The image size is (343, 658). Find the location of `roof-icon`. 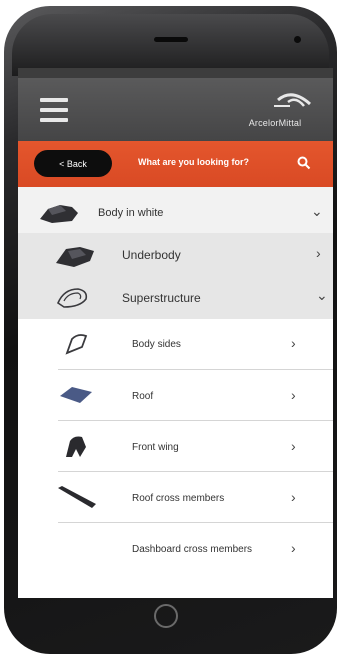

roof-icon is located at coordinates (76, 395).